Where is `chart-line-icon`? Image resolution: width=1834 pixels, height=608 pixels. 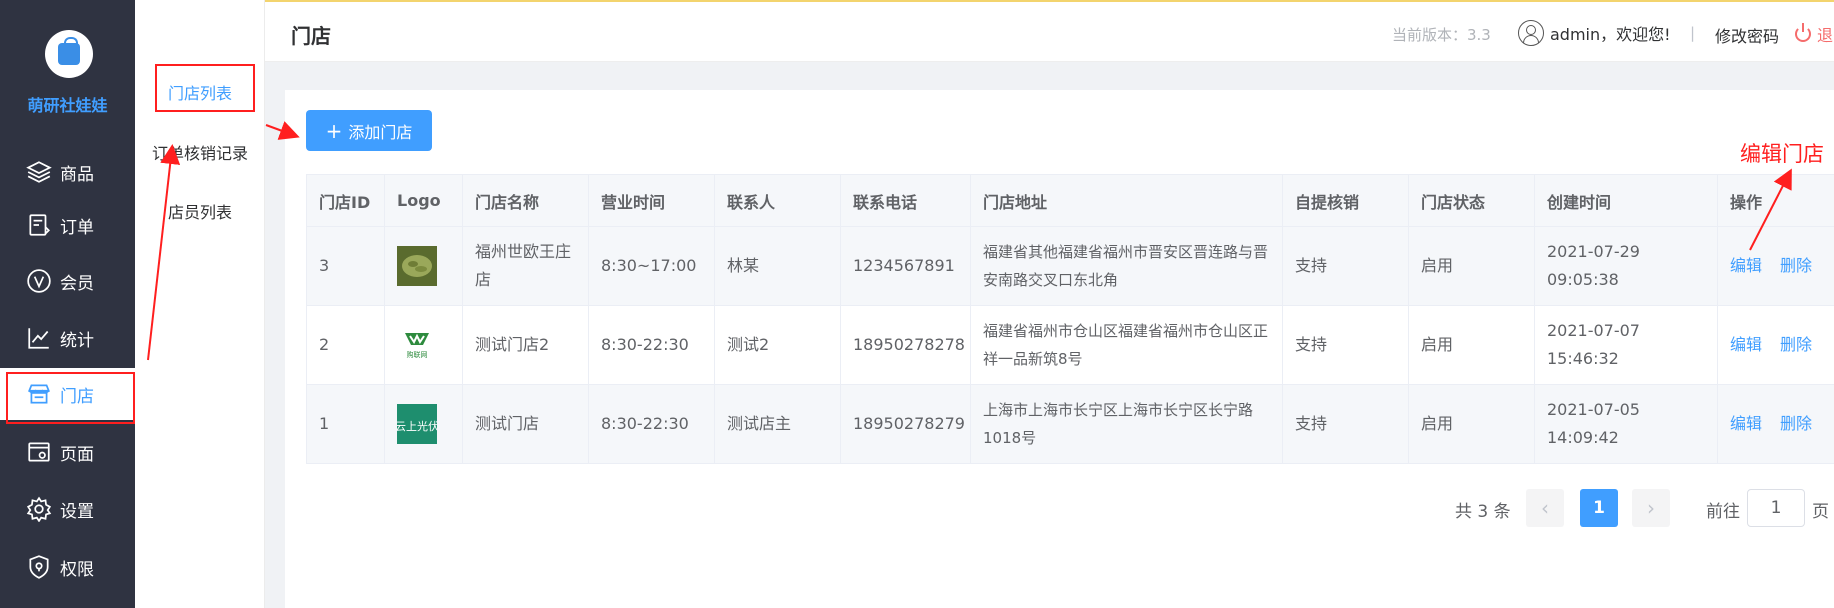
chart-line-icon is located at coordinates (39, 338).